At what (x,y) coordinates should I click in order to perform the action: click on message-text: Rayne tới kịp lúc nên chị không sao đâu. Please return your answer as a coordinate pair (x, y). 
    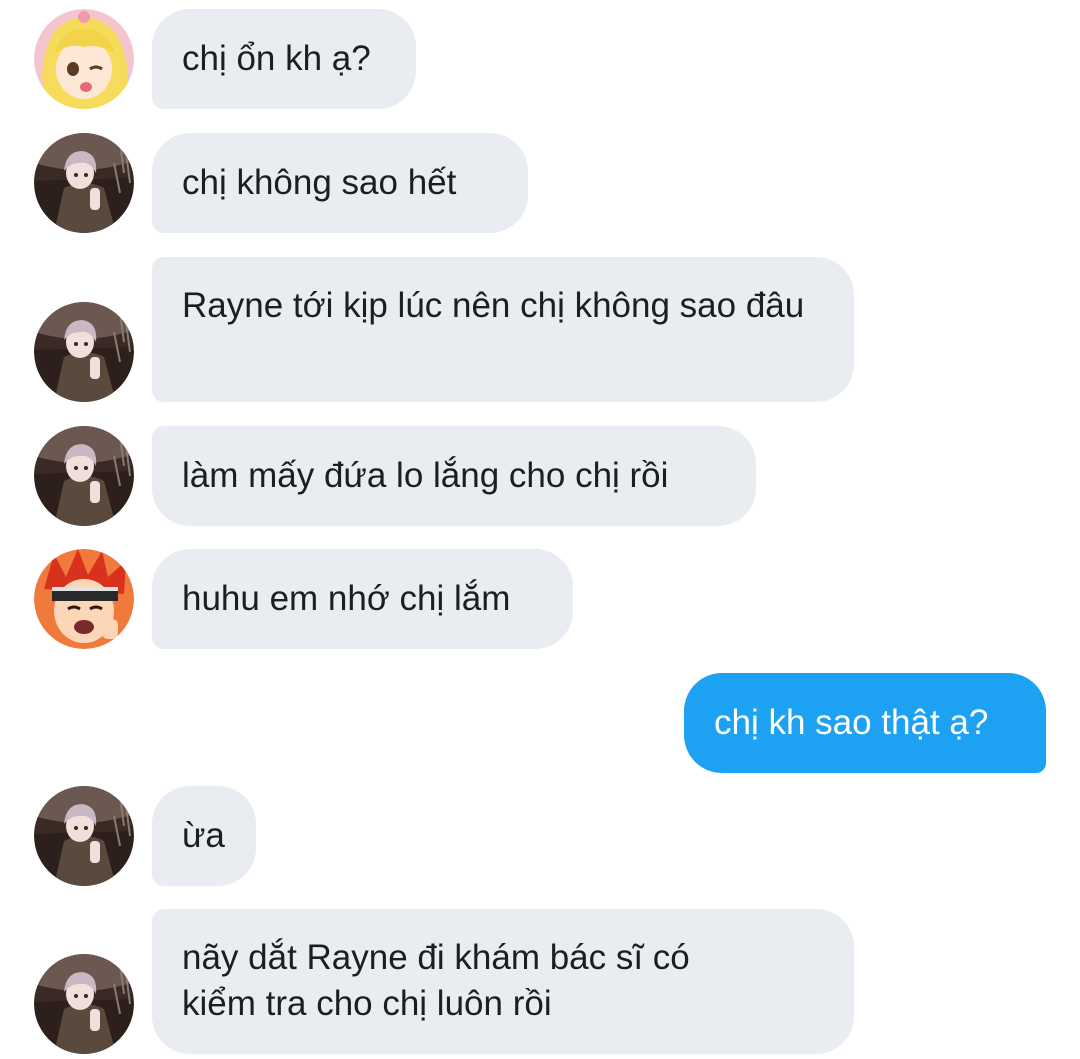
    Looking at the image, I should click on (493, 305).